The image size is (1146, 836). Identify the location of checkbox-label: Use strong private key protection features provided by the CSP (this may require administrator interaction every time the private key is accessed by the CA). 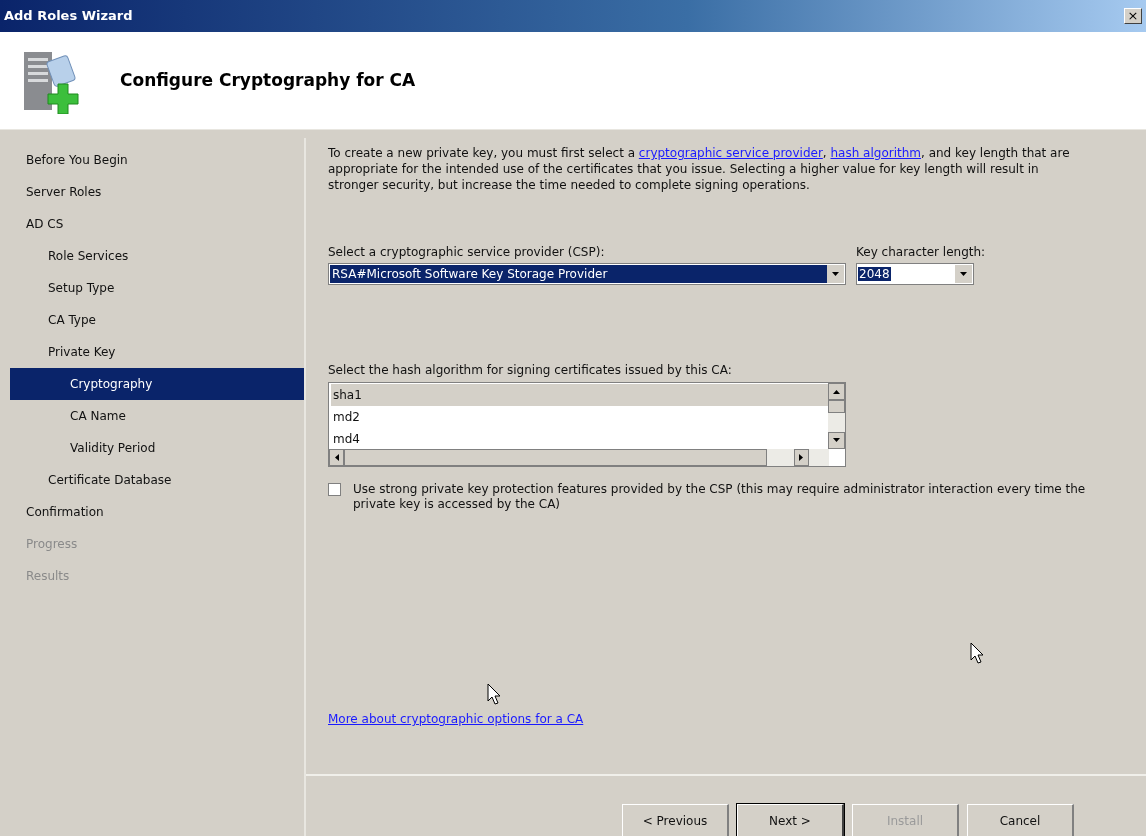
(720, 497).